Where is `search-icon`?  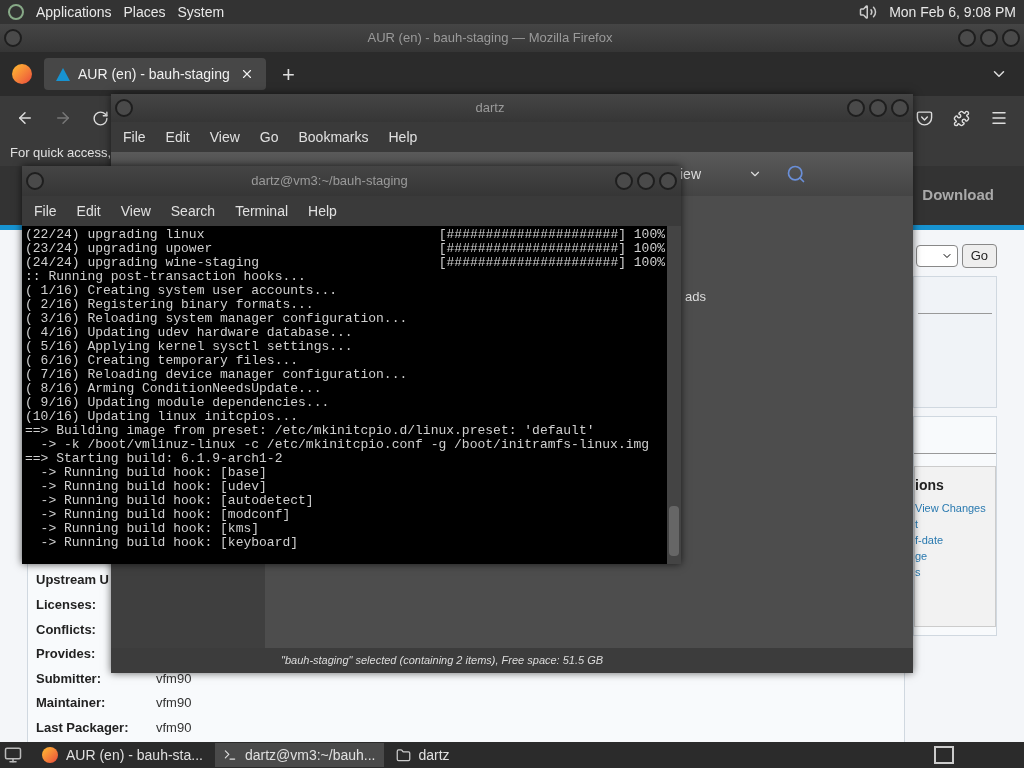 search-icon is located at coordinates (796, 174).